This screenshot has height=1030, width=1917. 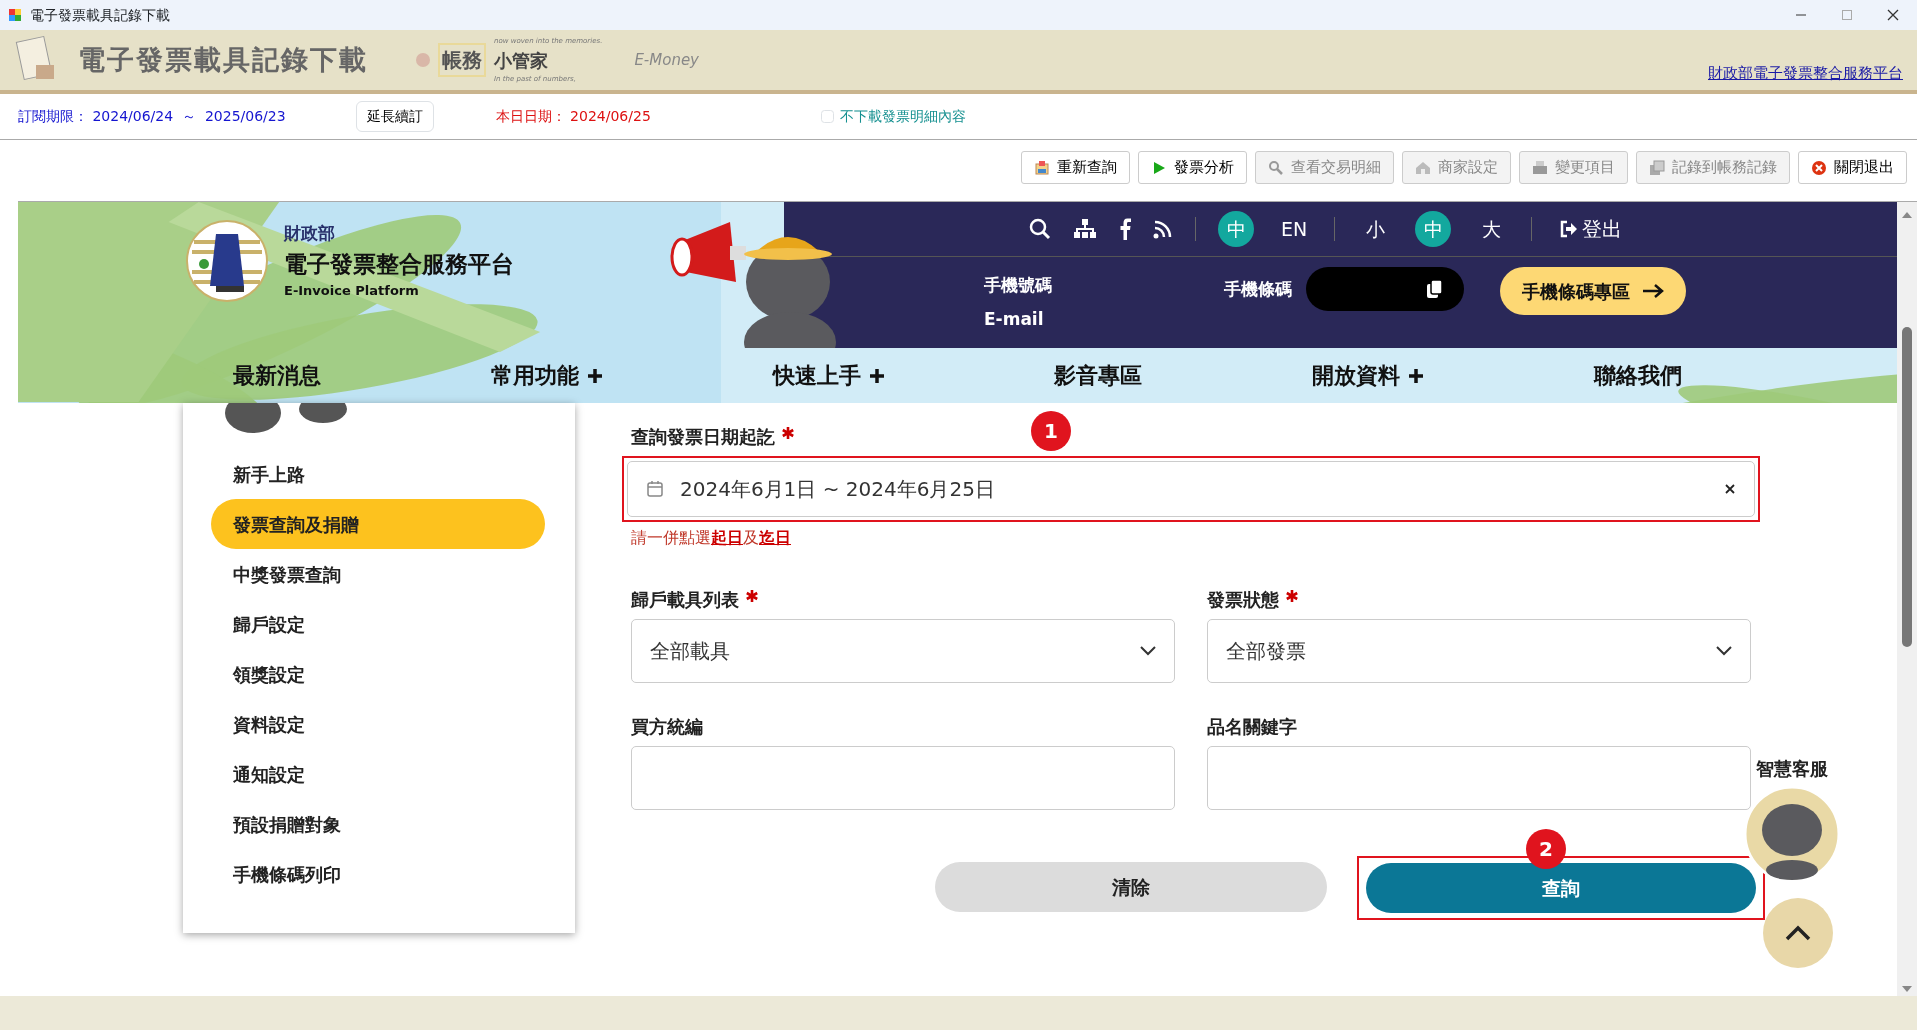 I want to click on clear-icon, so click(x=1730, y=489).